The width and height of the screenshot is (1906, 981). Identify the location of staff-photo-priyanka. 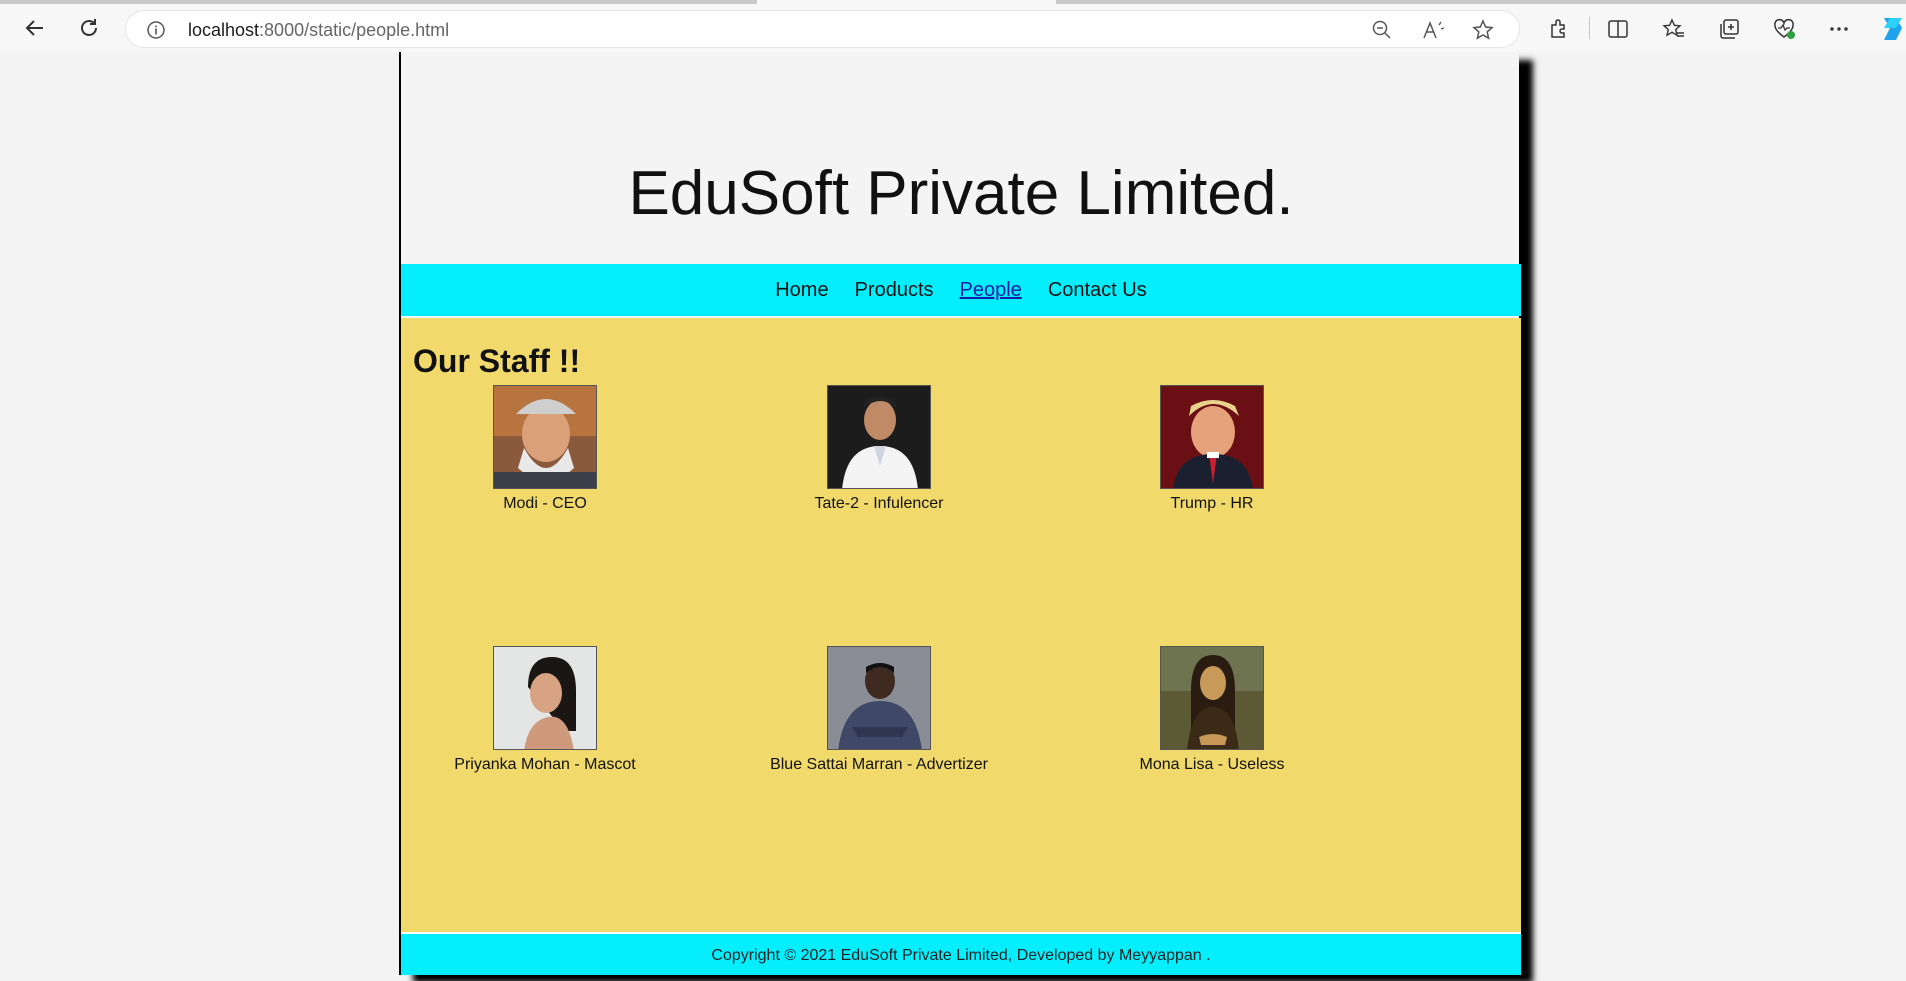
(545, 698).